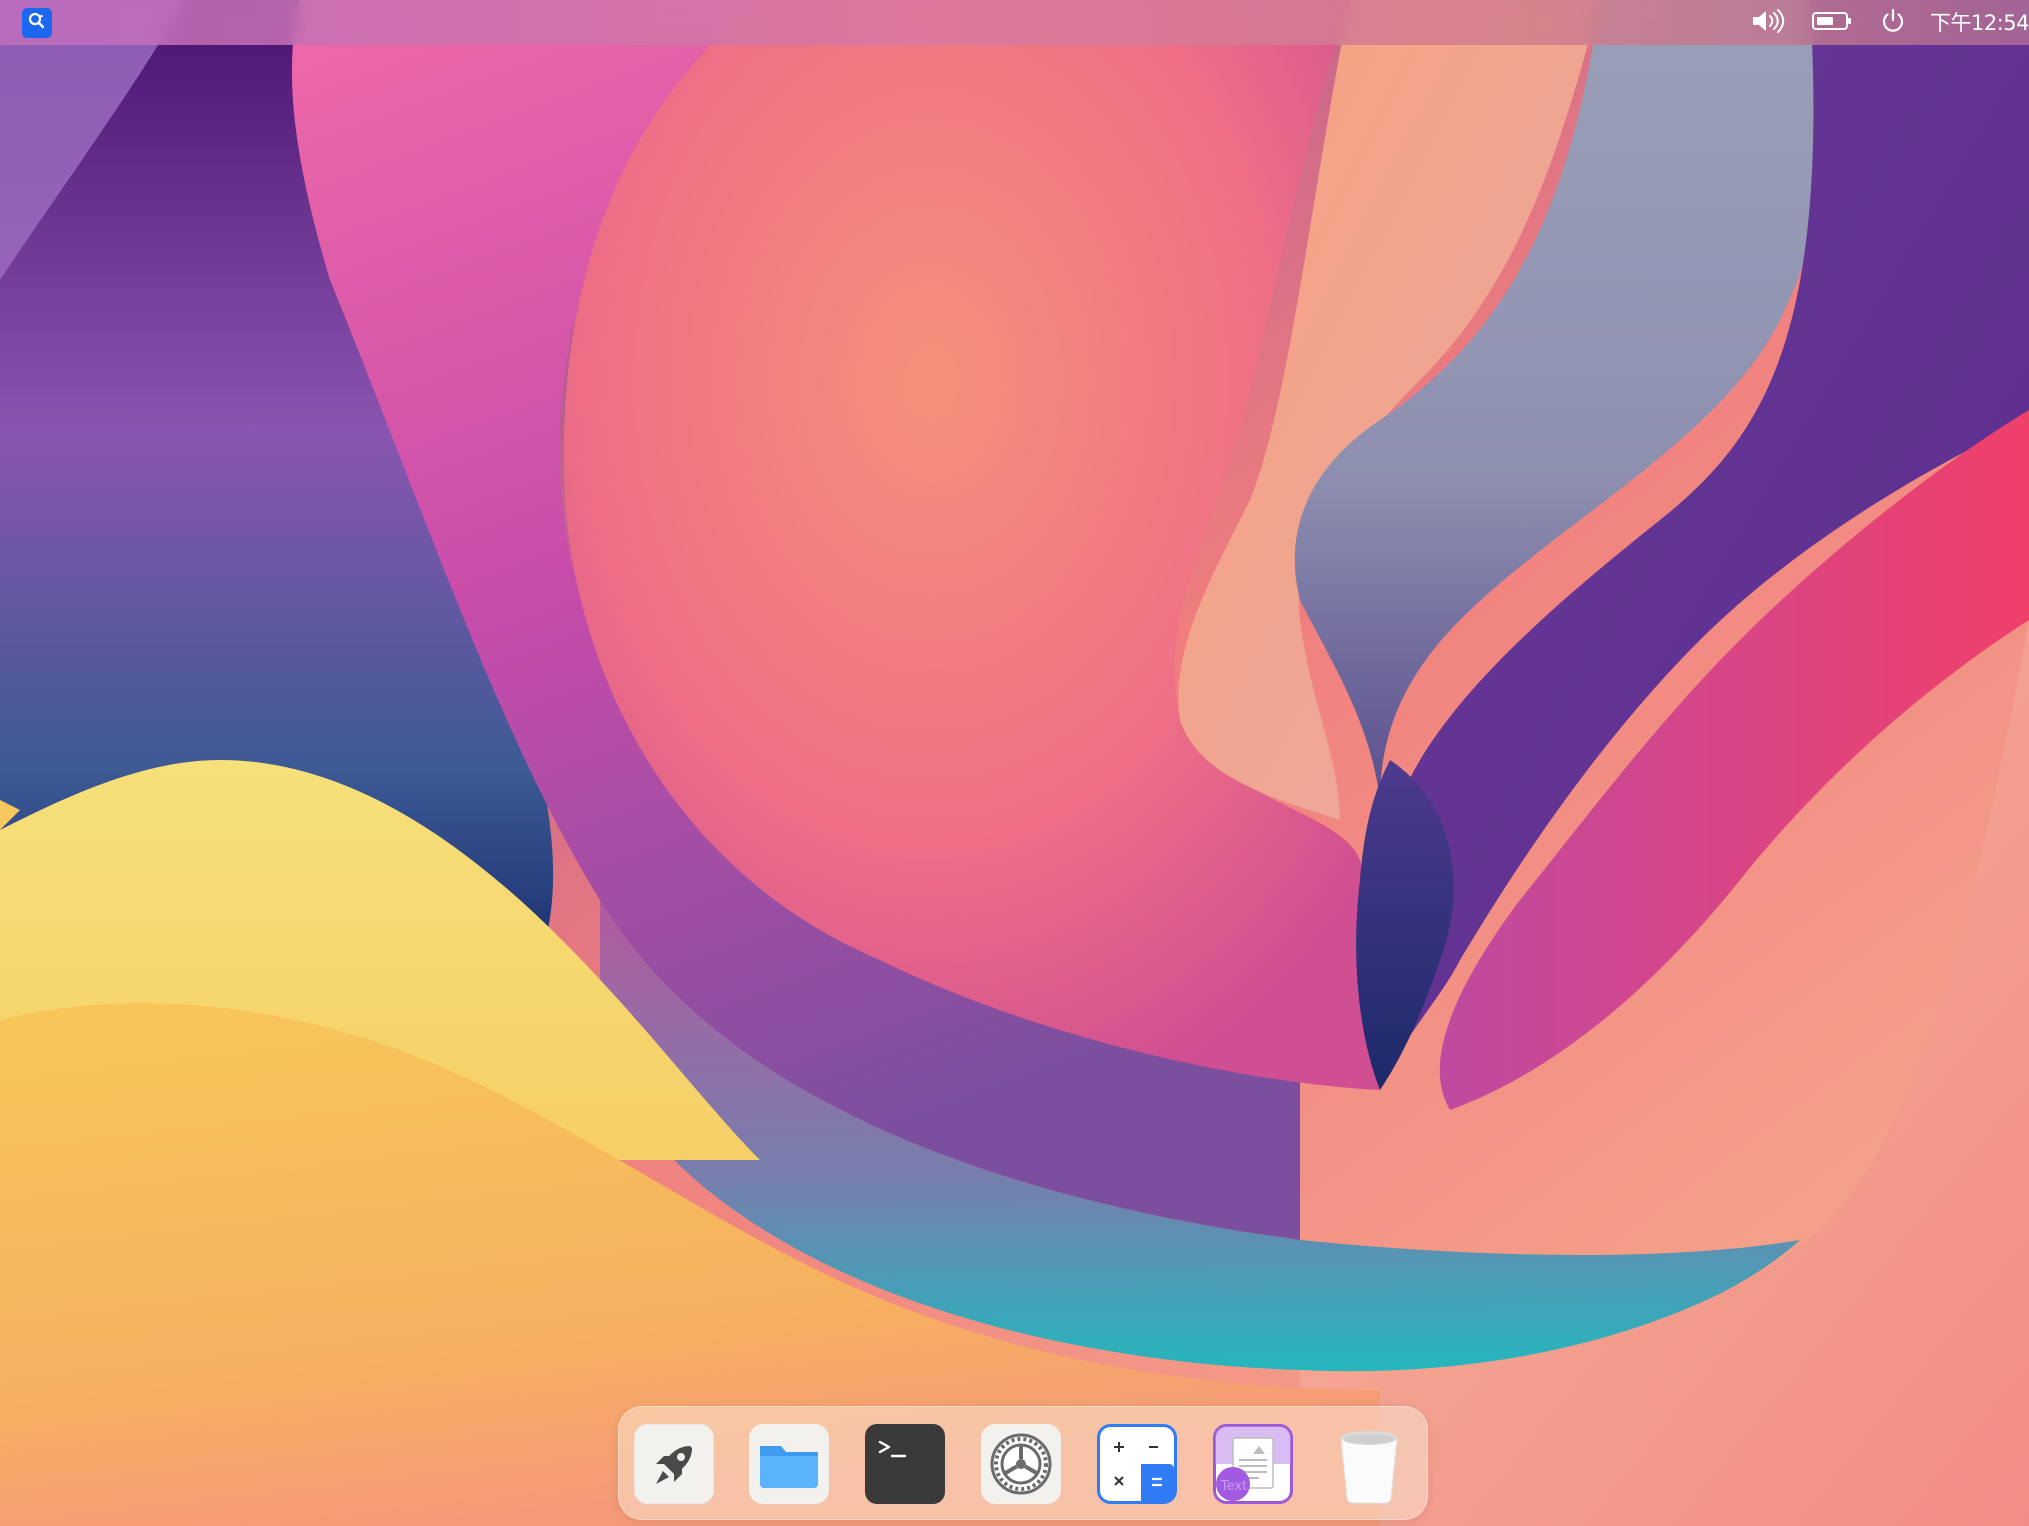 The image size is (2029, 1526). I want to click on power-icon, so click(1893, 23).